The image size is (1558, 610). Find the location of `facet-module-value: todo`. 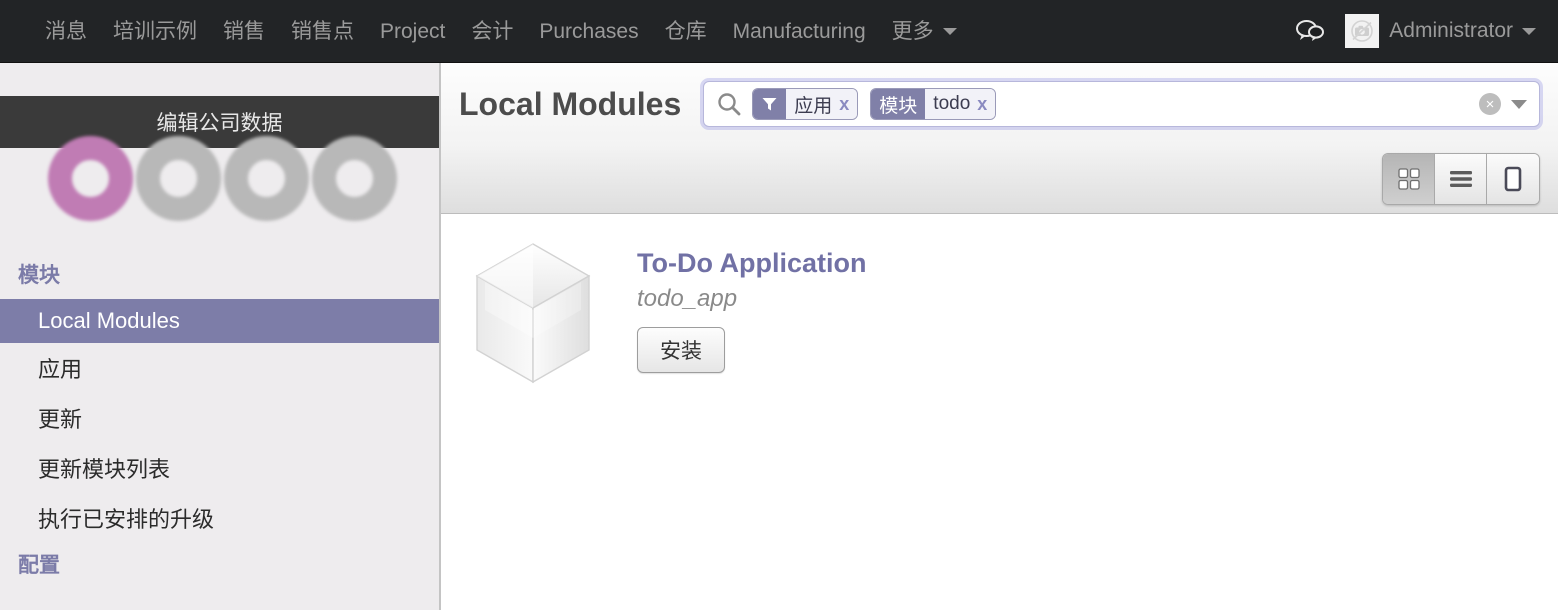

facet-module-value: todo is located at coordinates (952, 103).